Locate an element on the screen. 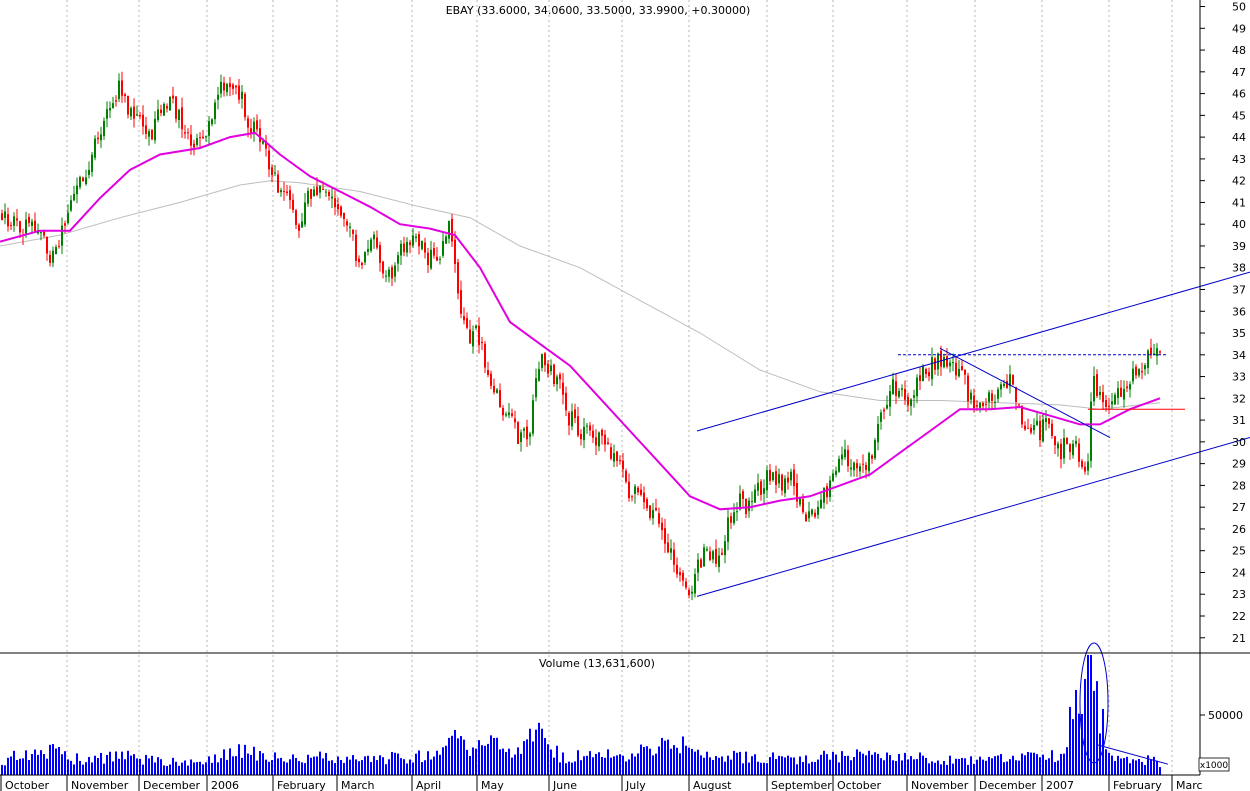  price-tick-label: 37 is located at coordinates (1239, 289).